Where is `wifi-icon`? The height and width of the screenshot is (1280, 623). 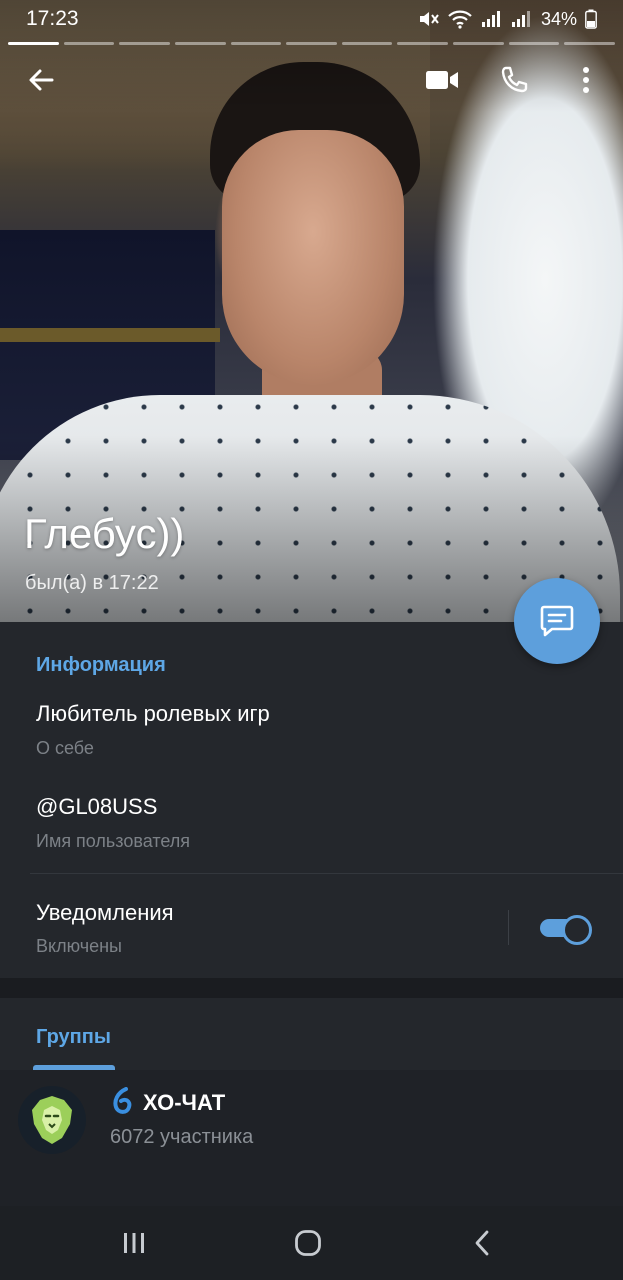 wifi-icon is located at coordinates (460, 19).